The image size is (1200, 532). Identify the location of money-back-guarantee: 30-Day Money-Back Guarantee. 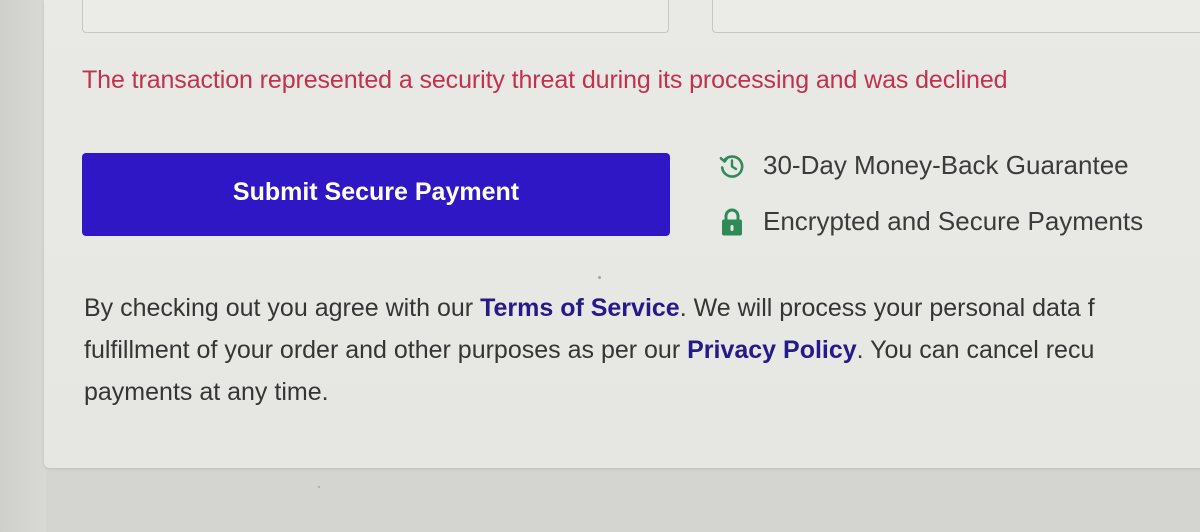
(923, 165).